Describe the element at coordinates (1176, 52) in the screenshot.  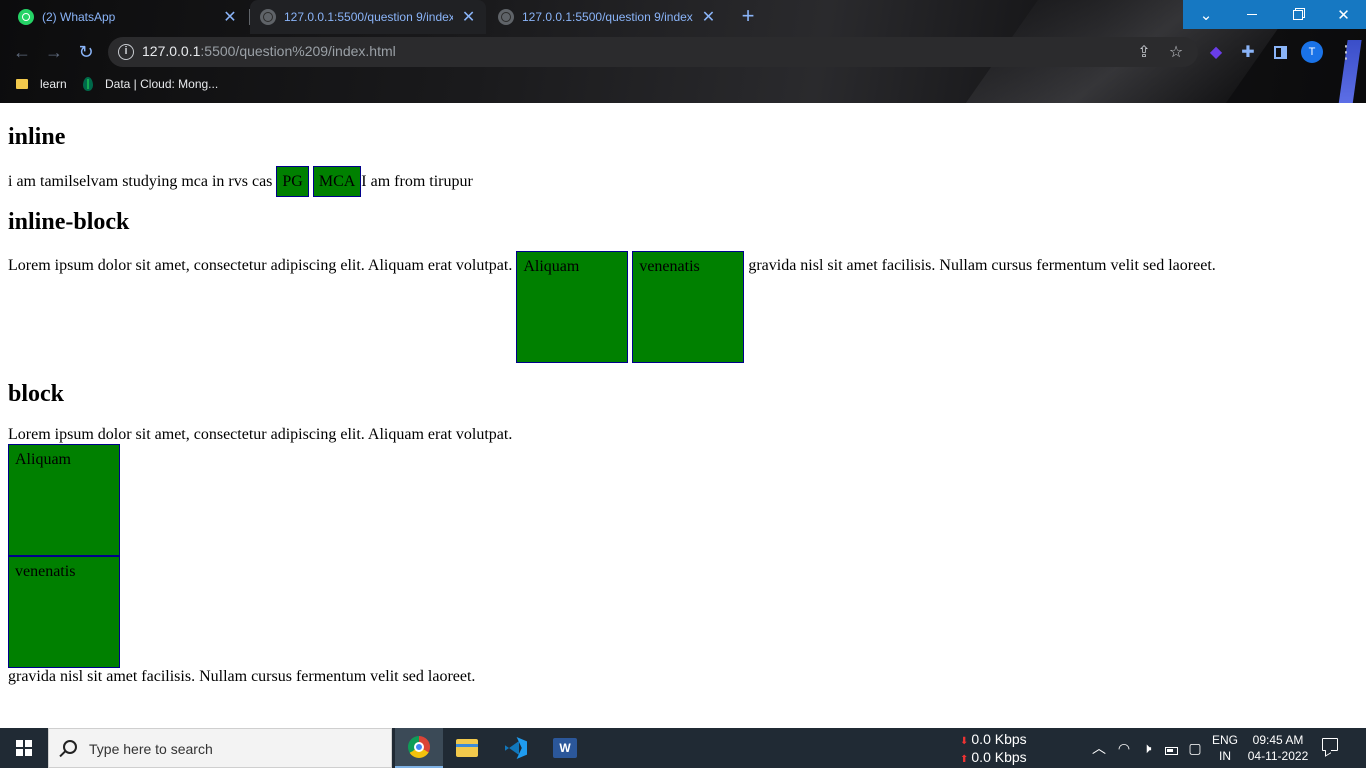
I see `bookmark-star-icon: ☆` at that location.